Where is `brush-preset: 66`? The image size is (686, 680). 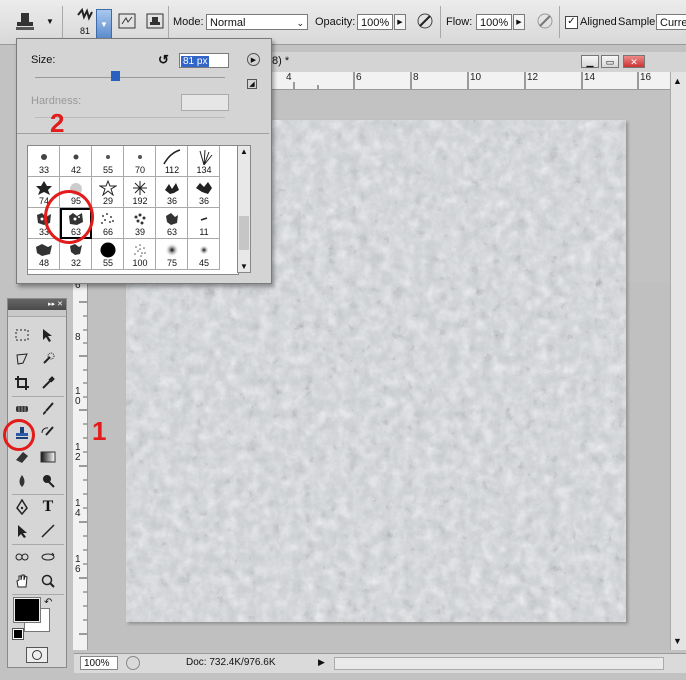
brush-preset: 66 is located at coordinates (108, 223).